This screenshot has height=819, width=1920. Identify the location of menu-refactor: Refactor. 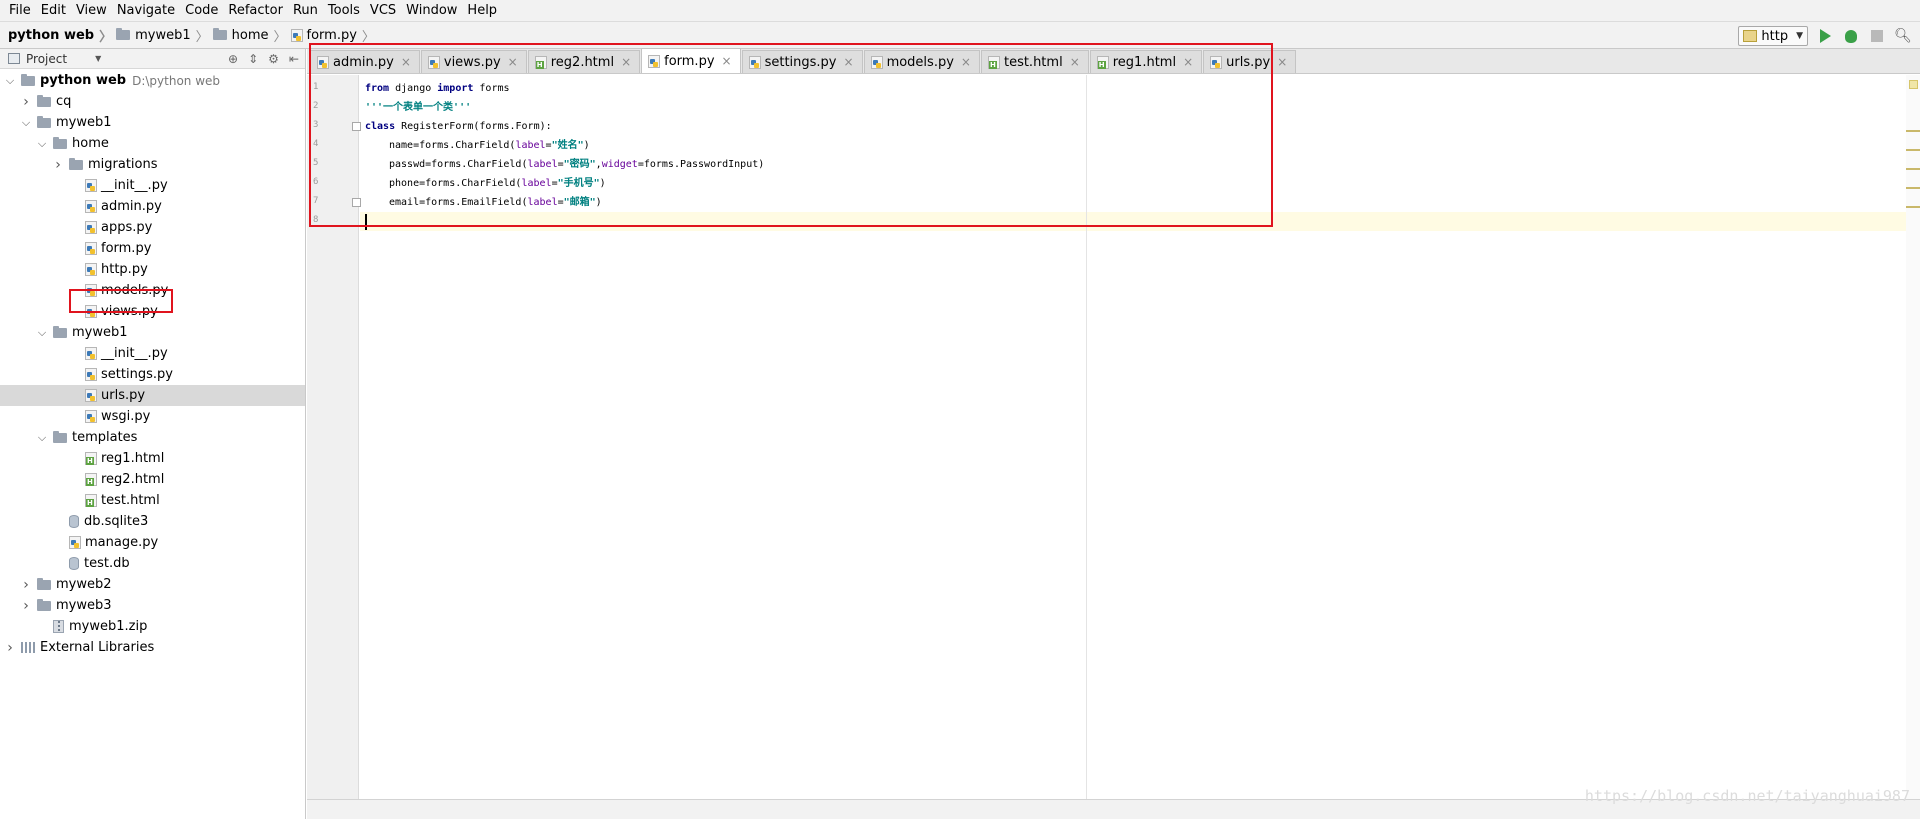
(255, 10).